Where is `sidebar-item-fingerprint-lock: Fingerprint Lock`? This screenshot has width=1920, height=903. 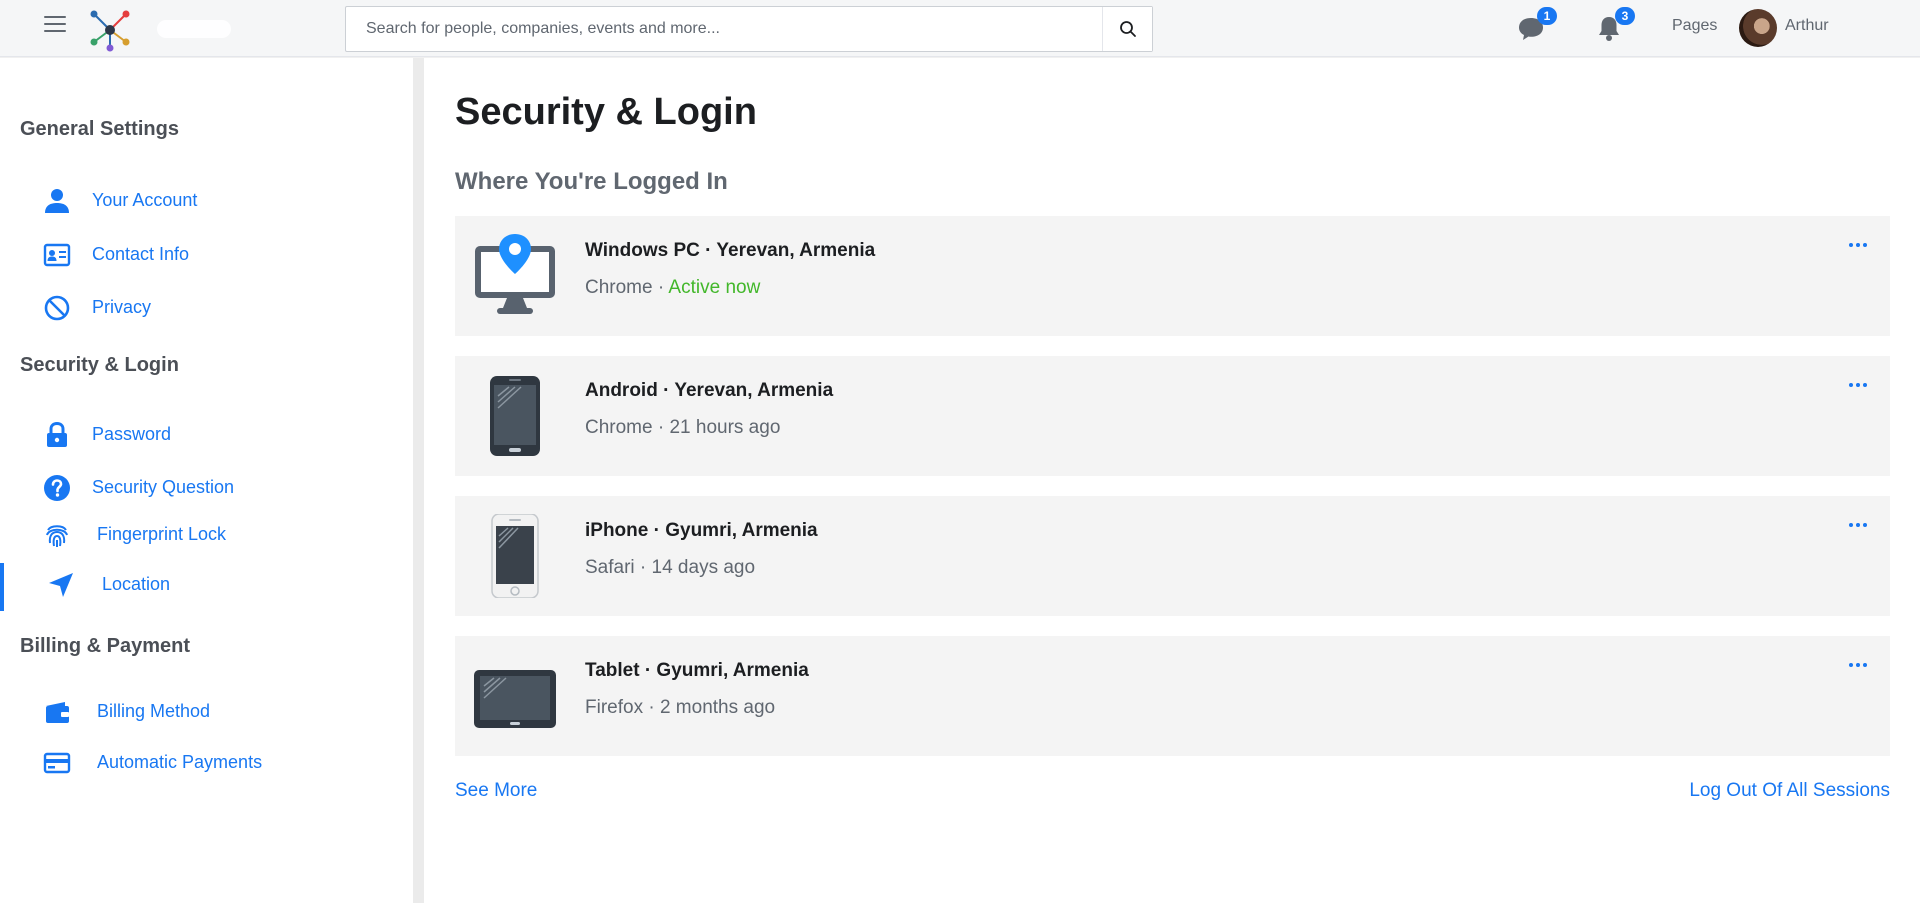
sidebar-item-fingerprint-lock: Fingerprint Lock is located at coordinates (206, 535).